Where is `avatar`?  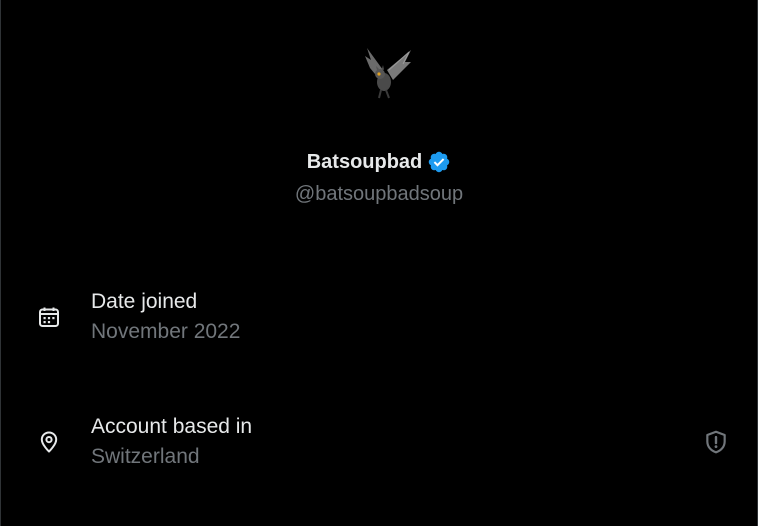 avatar is located at coordinates (385, 72).